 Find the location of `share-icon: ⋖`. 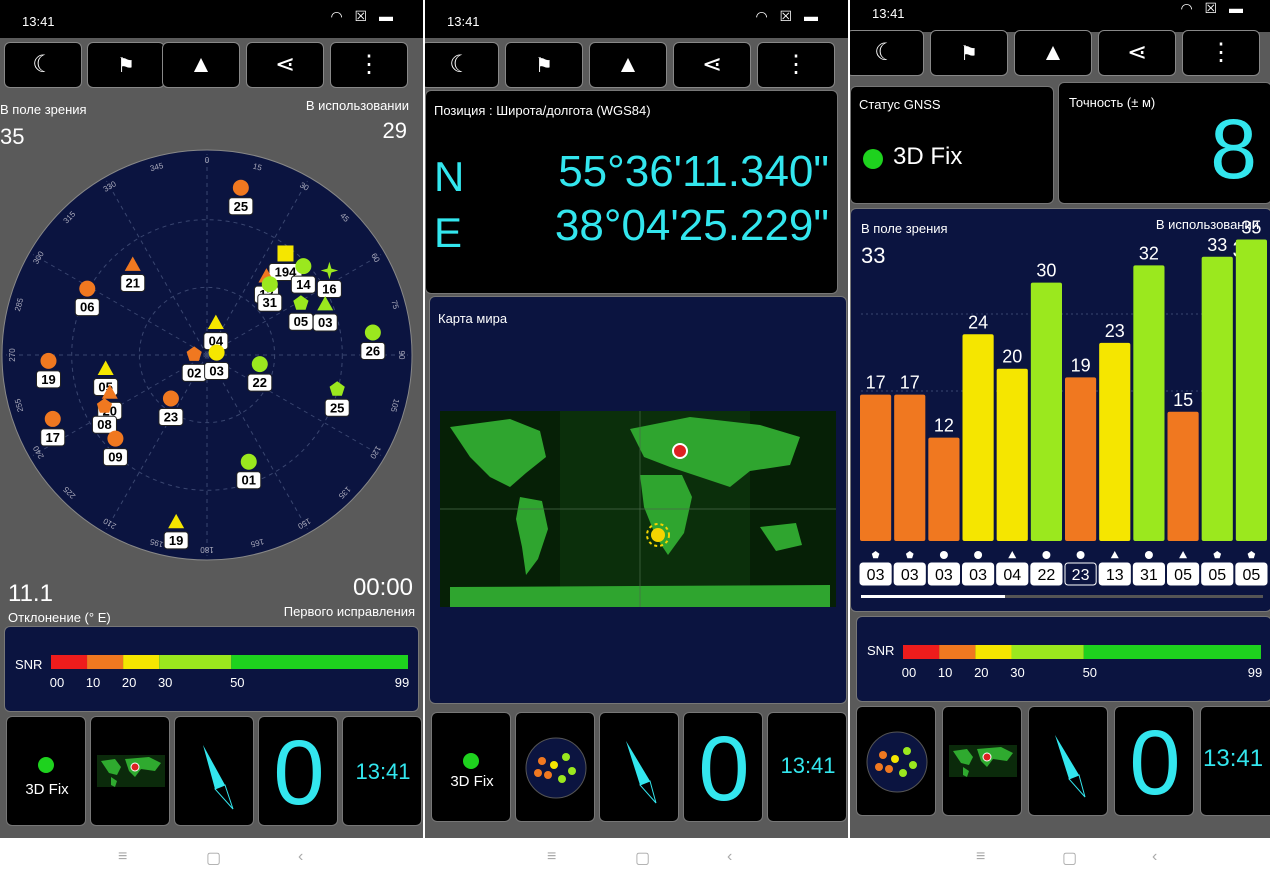

share-icon: ⋖ is located at coordinates (285, 64).